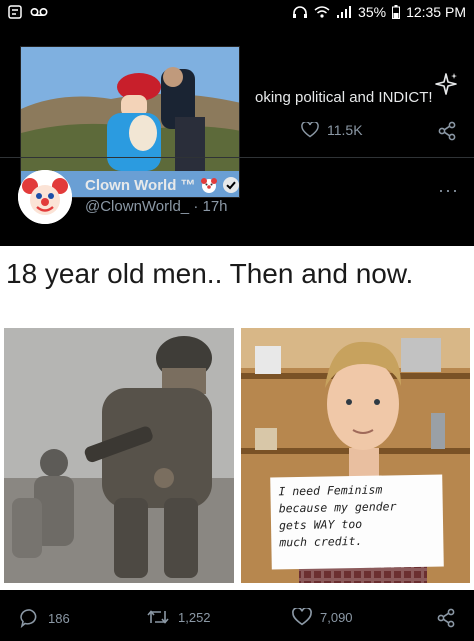  What do you see at coordinates (448, 190) in the screenshot?
I see `more-options-icon: ···` at bounding box center [448, 190].